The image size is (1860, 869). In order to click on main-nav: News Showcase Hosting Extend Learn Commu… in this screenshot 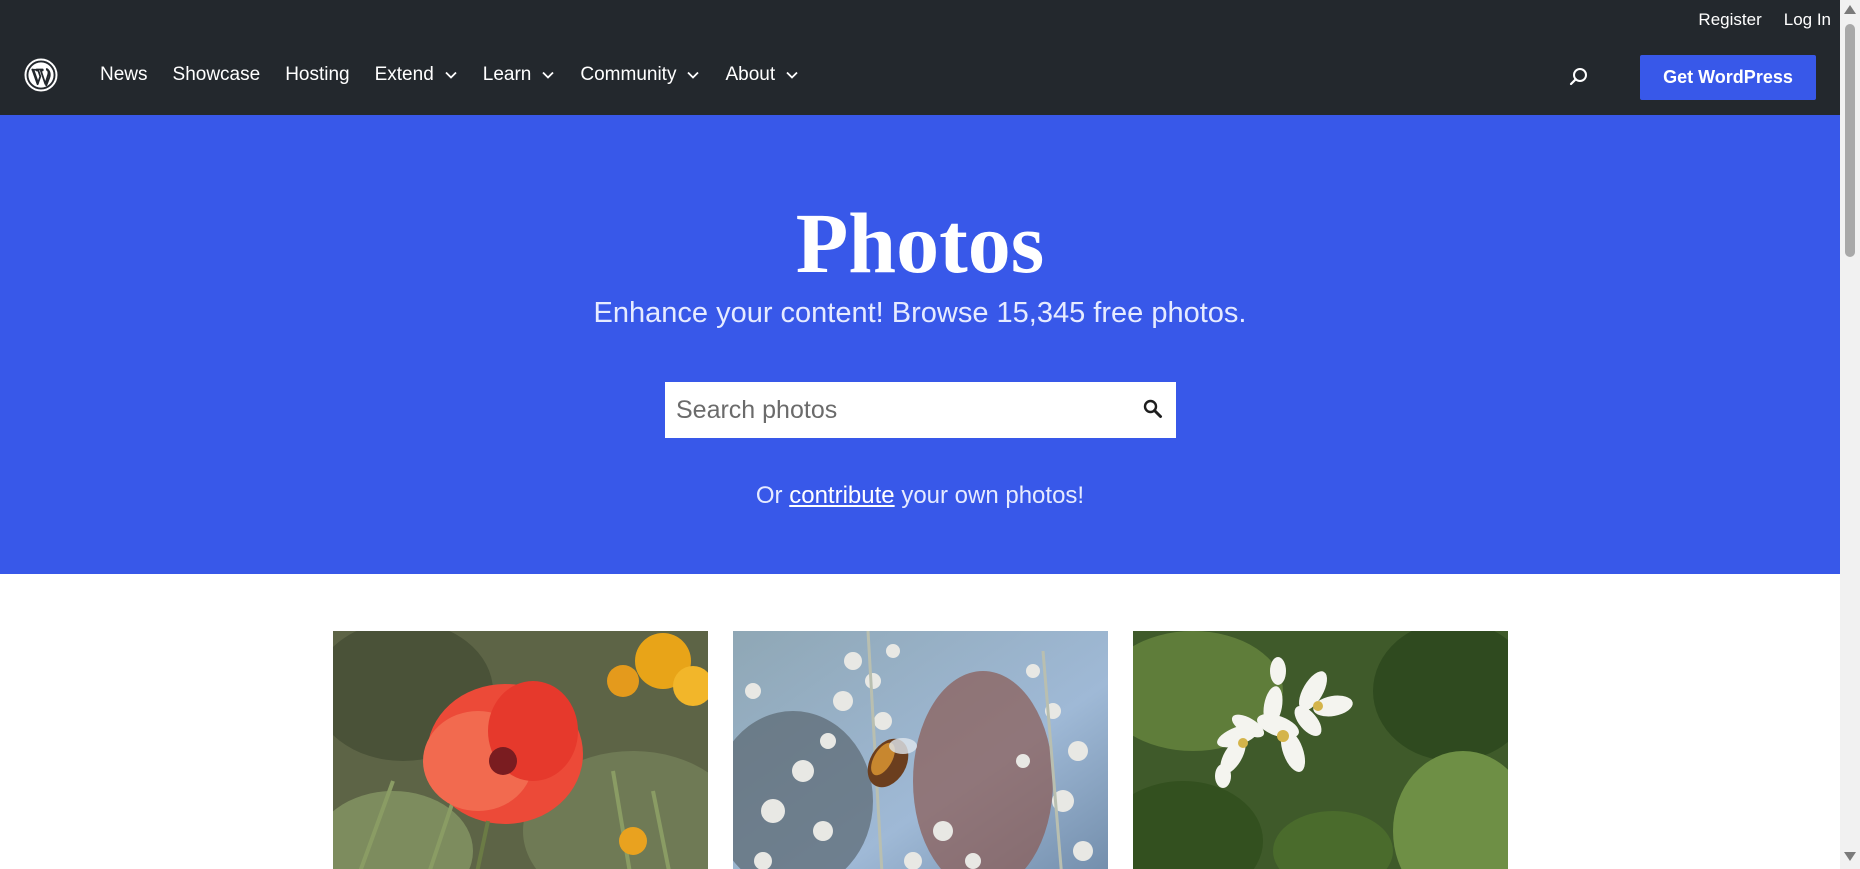, I will do `click(462, 75)`.